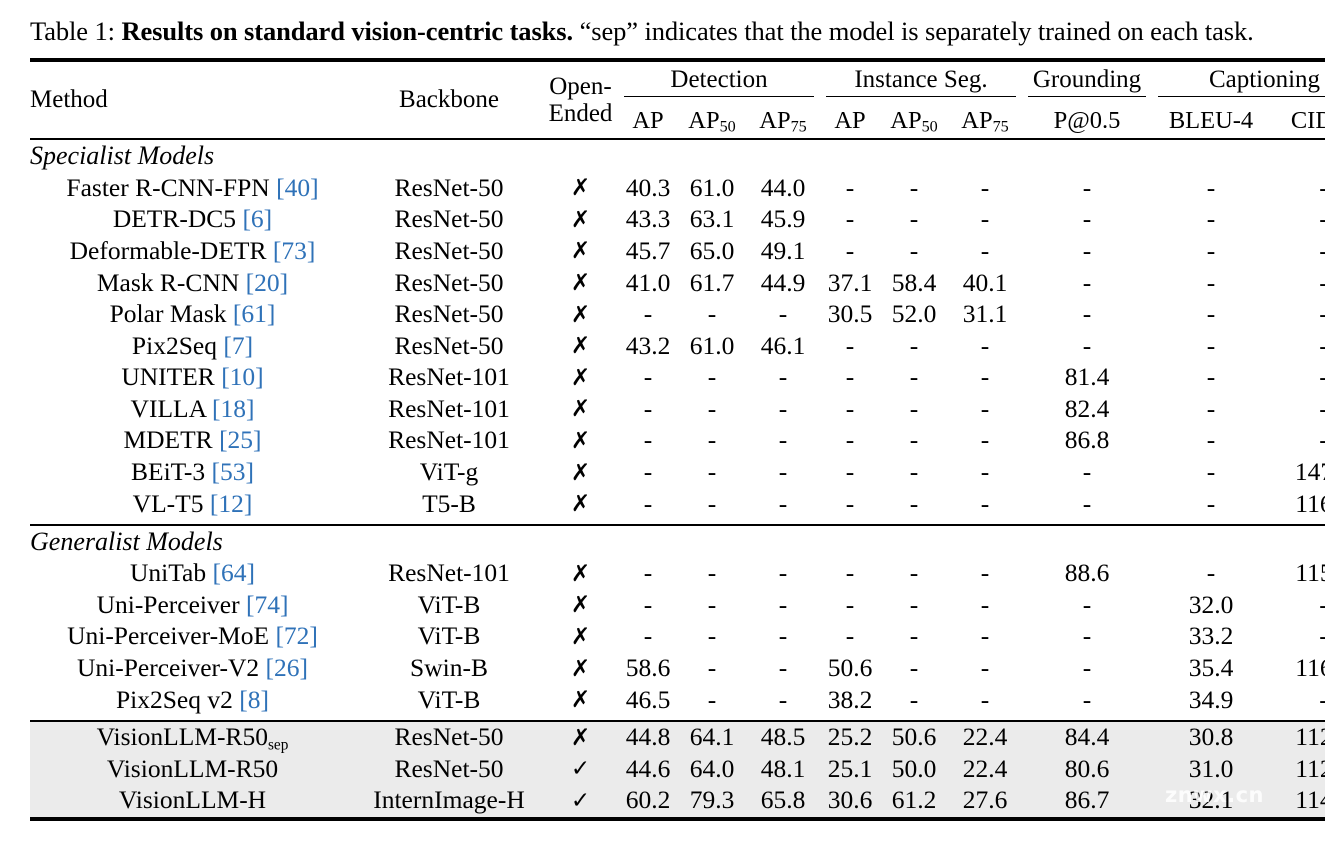 The width and height of the screenshot is (1325, 847). I want to click on method-name: VisionLLM-R50, so click(192, 768).